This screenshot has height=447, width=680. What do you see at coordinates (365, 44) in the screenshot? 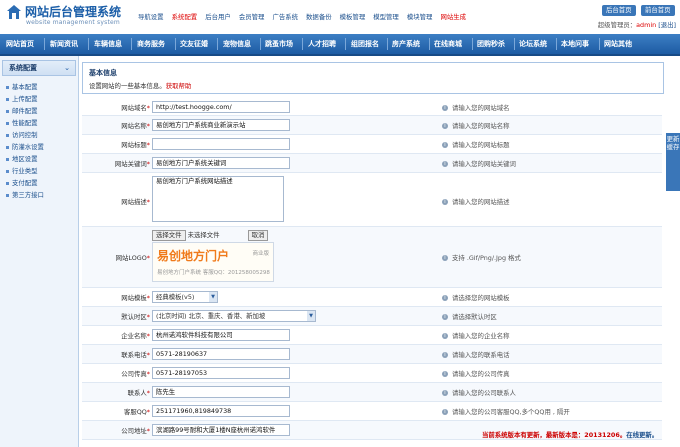
I see `mainnav-item: 组团报名` at bounding box center [365, 44].